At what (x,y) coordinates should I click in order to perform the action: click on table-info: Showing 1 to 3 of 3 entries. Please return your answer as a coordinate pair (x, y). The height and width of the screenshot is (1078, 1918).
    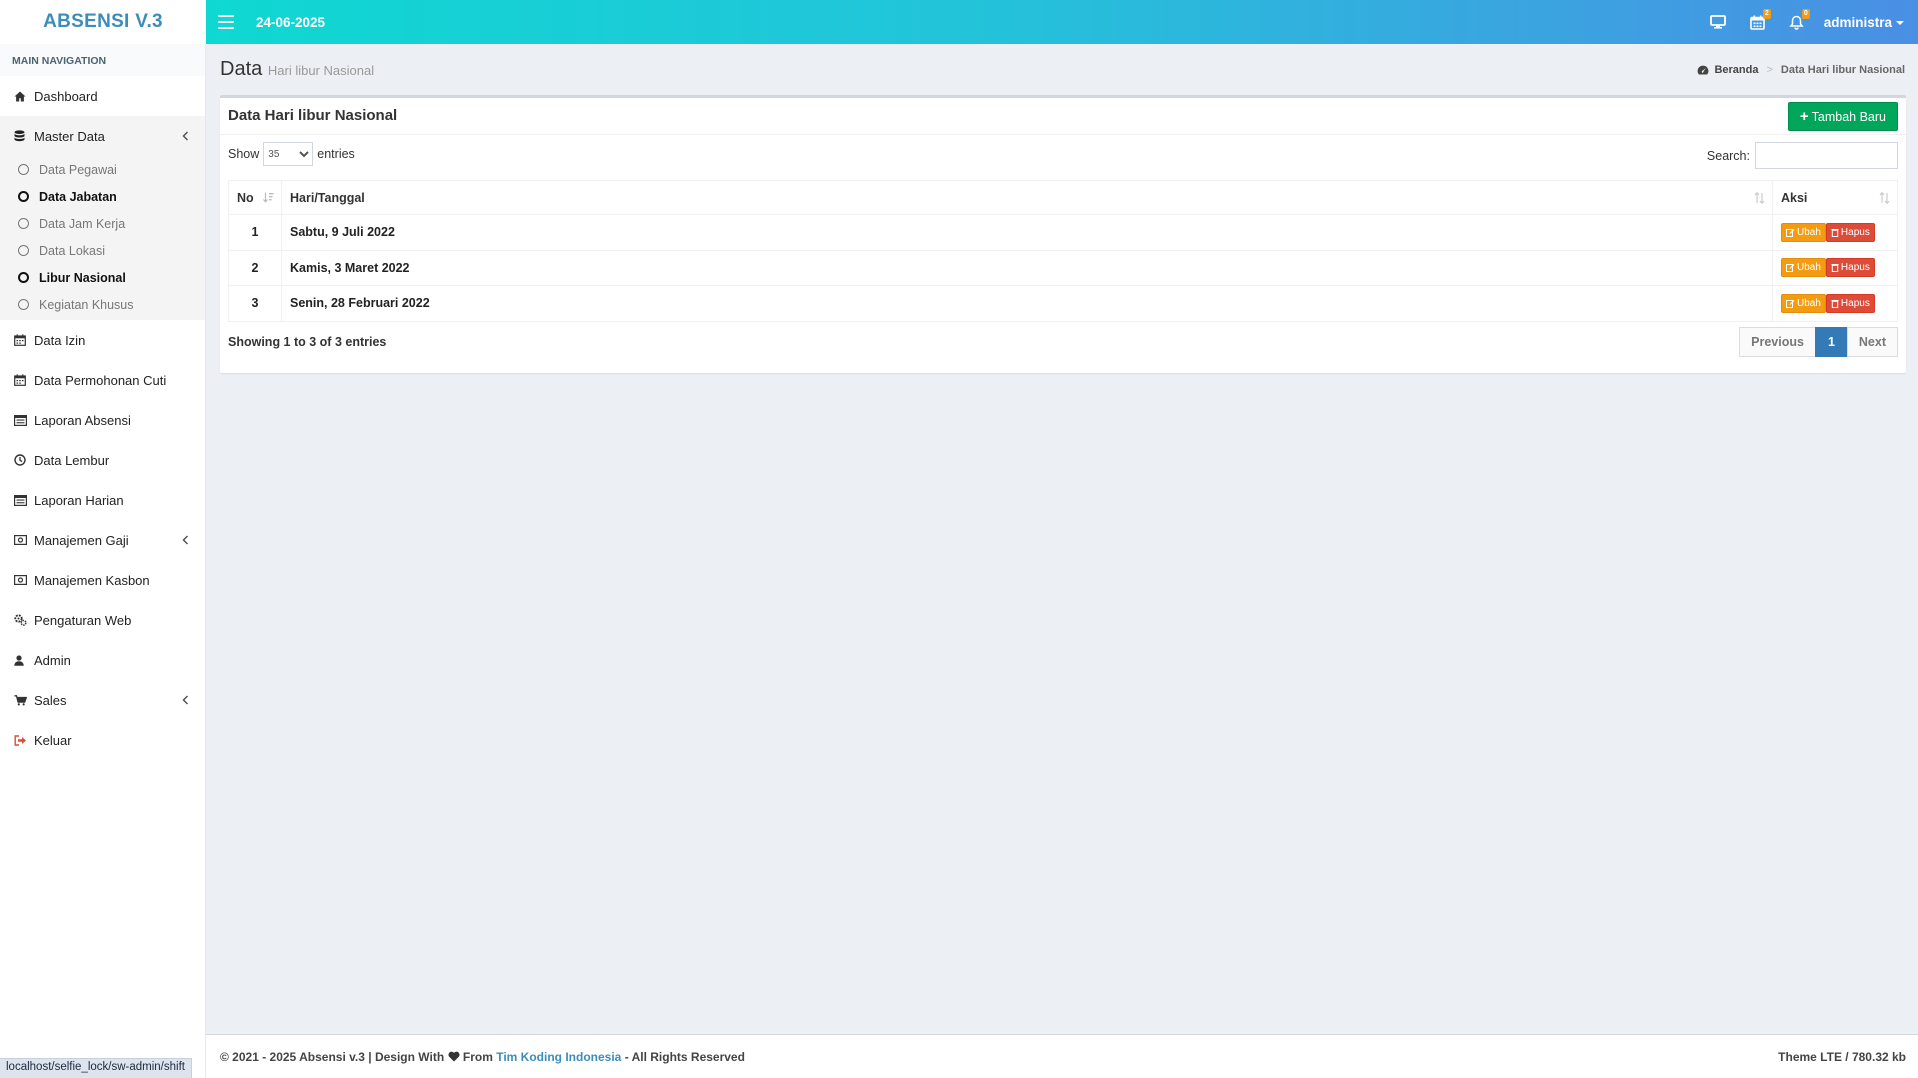
    Looking at the image, I should click on (307, 342).